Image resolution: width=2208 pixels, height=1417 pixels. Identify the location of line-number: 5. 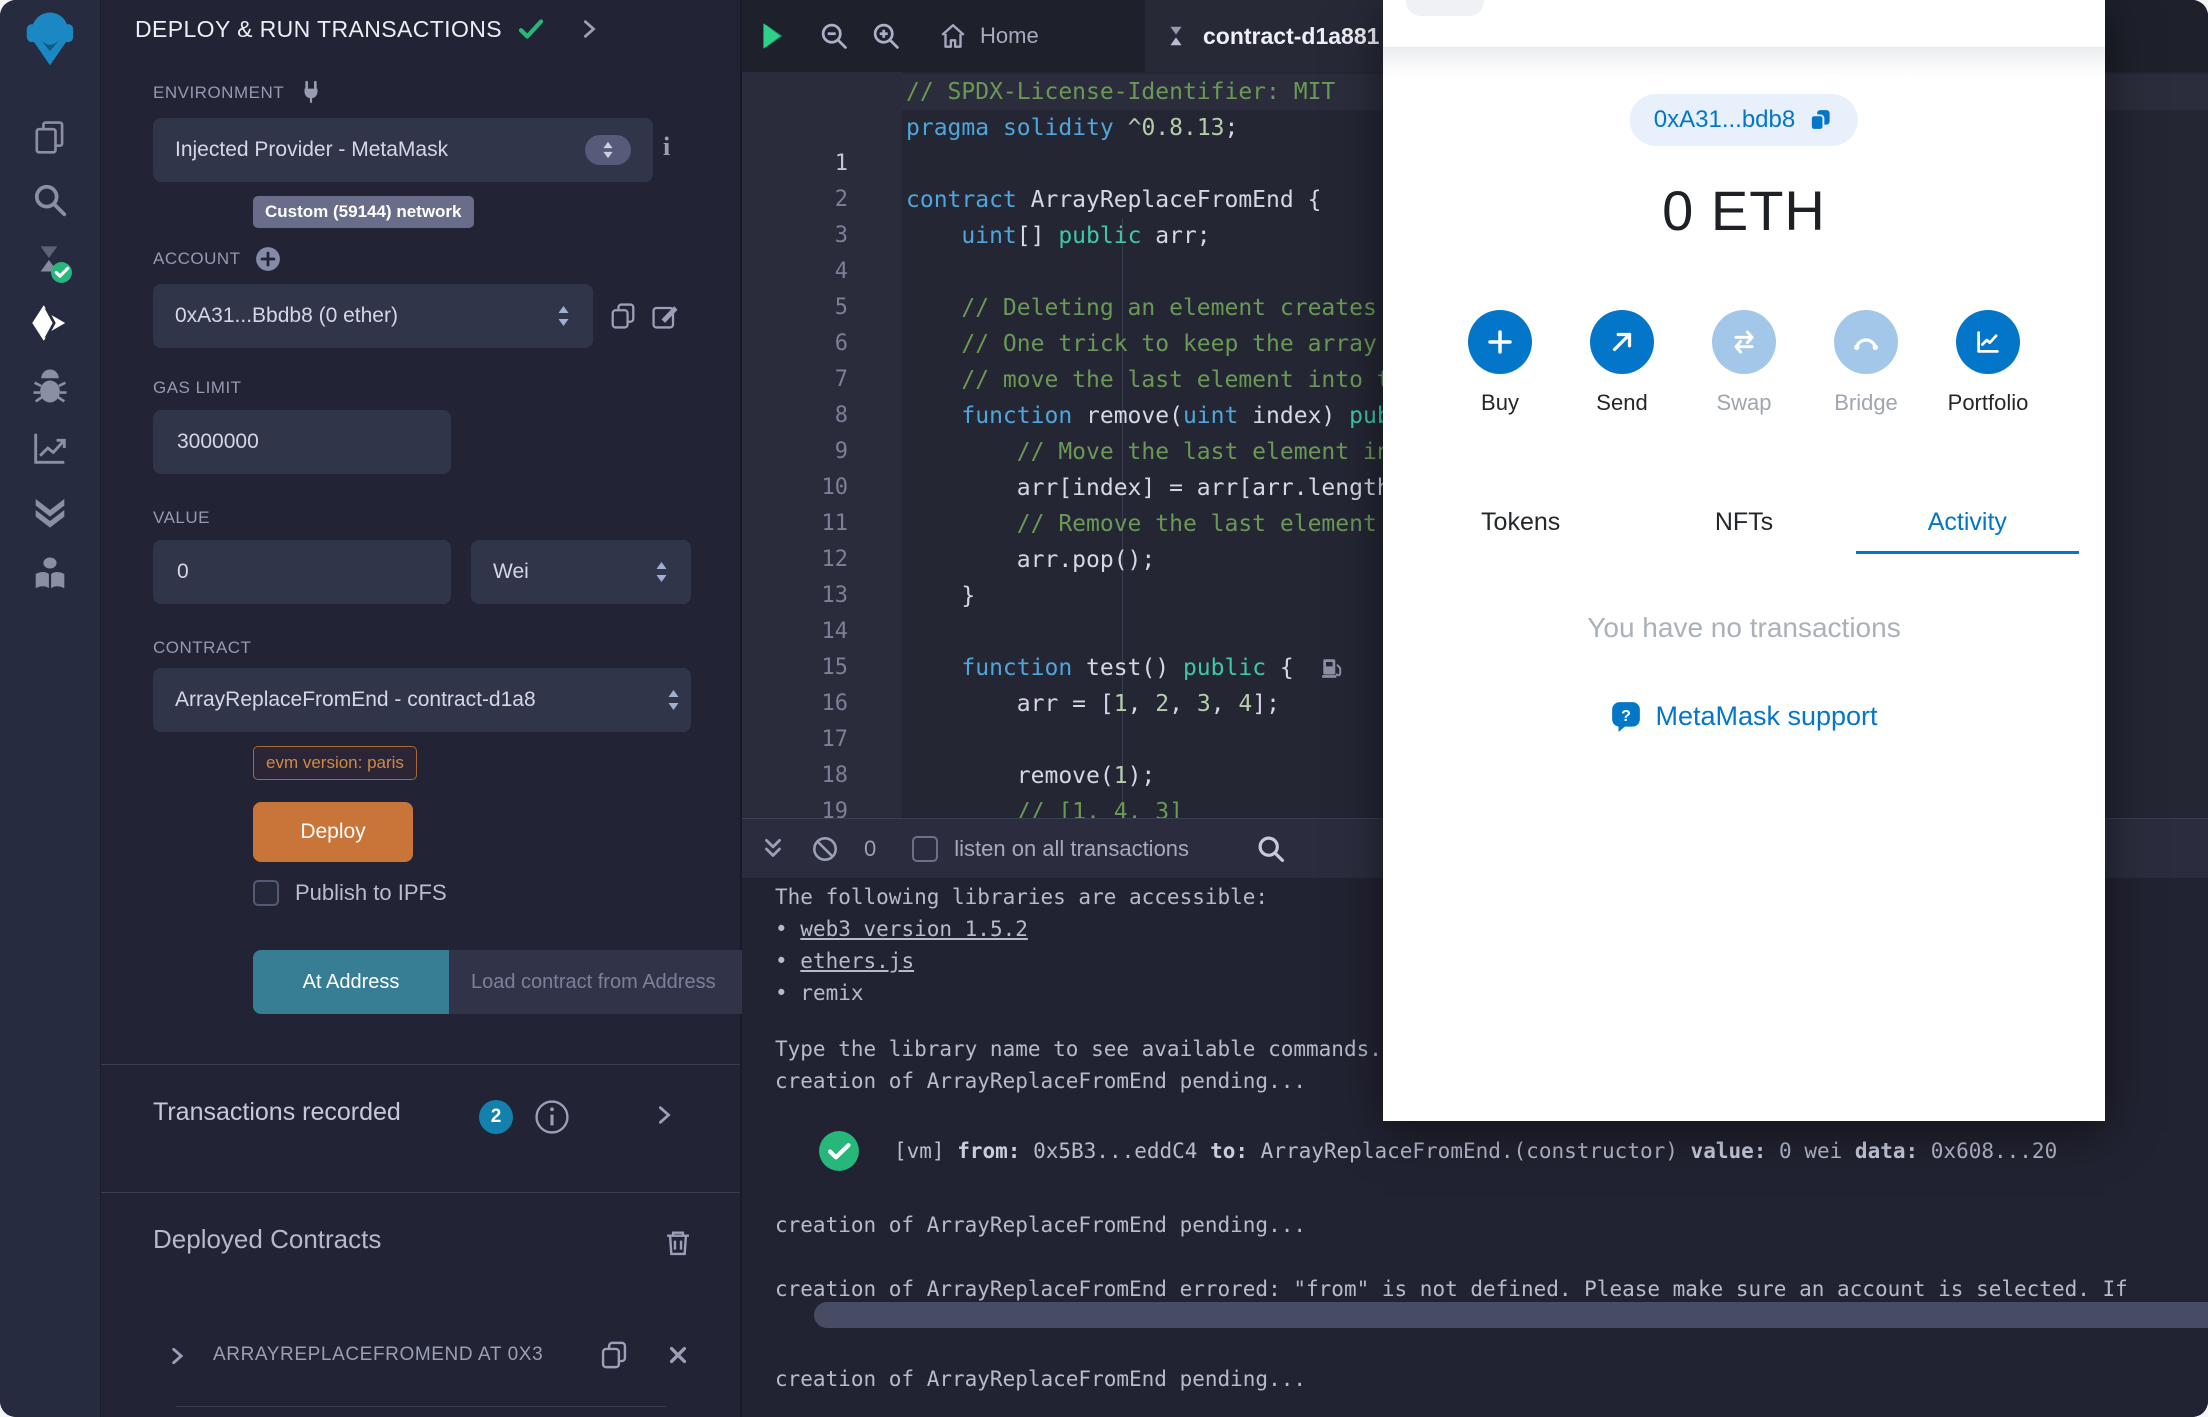
(841, 307).